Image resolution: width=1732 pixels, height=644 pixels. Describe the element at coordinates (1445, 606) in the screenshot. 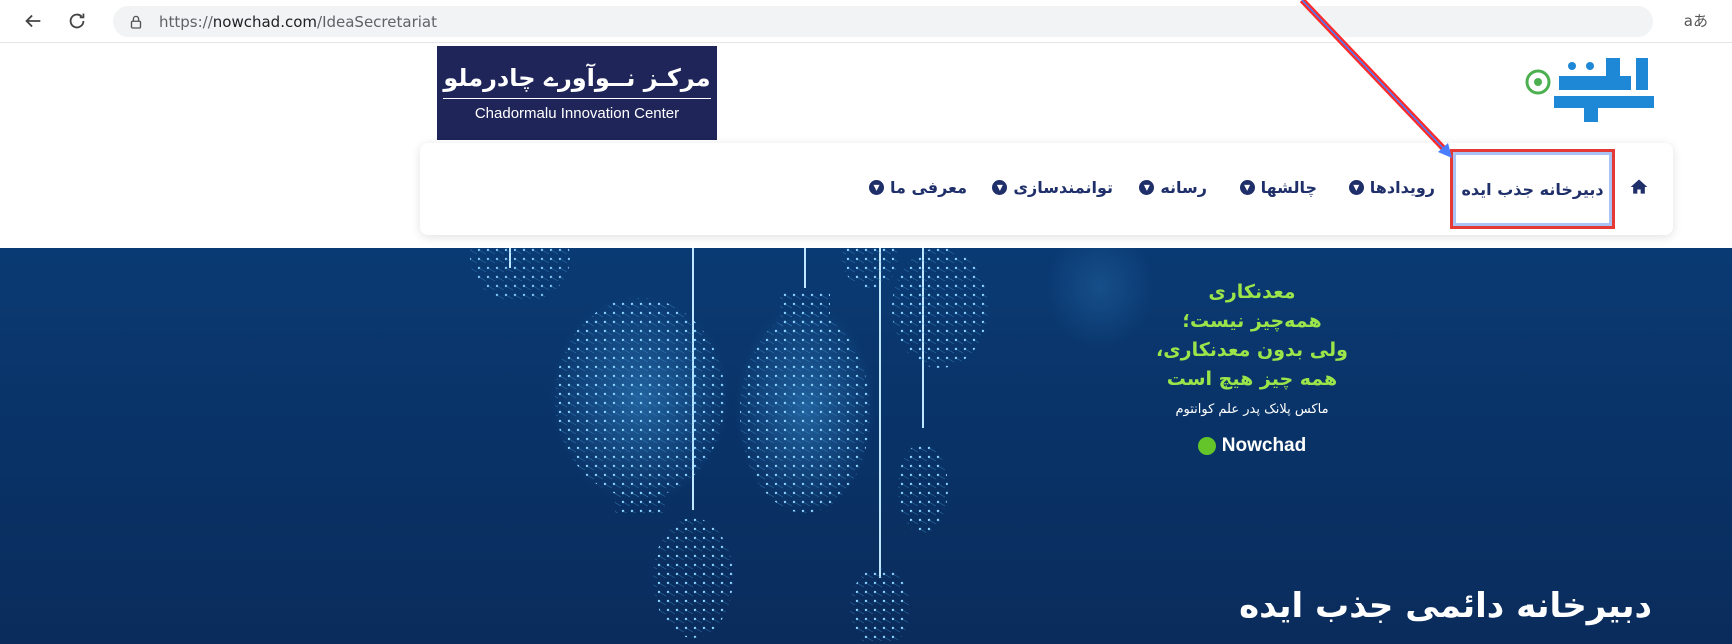

I see `page-title: دبیرخانه دائمی جذب ایده` at that location.